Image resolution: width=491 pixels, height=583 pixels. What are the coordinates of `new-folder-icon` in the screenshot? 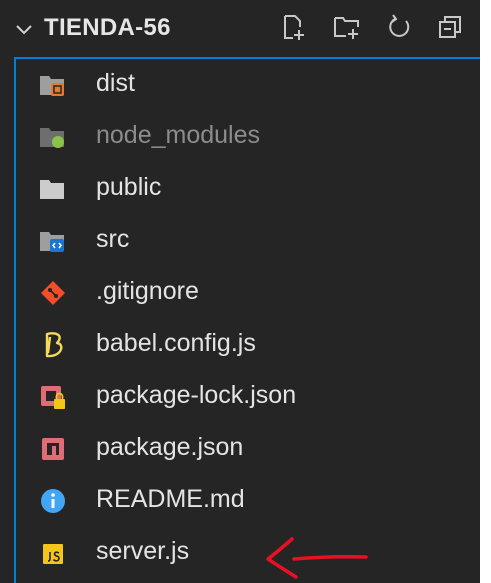 It's located at (347, 27).